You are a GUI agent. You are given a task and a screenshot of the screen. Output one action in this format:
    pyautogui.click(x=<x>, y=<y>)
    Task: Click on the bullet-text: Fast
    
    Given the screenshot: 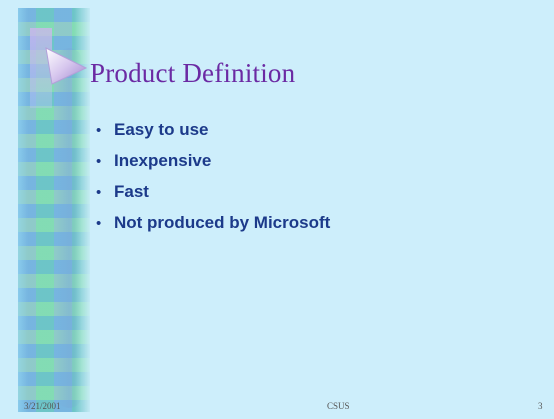 What is the action you would take?
    pyautogui.click(x=131, y=191)
    